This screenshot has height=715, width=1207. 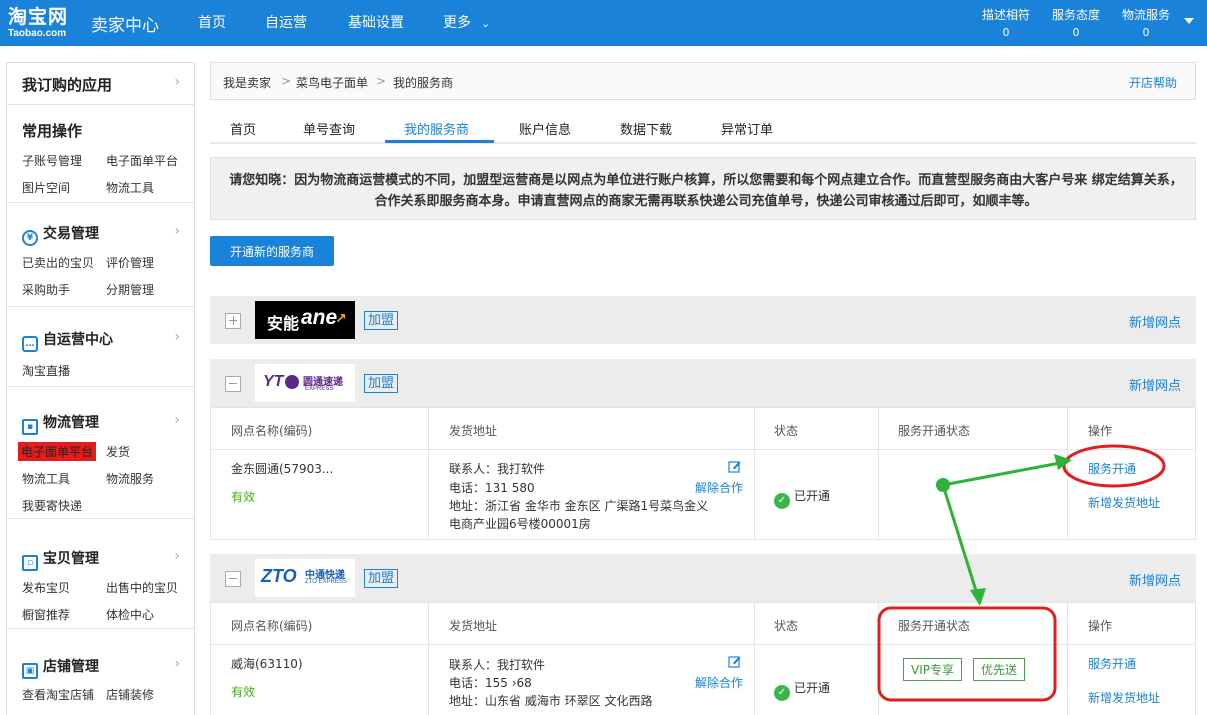 I want to click on sidebar-item-showcase: 橱窗推荐, so click(x=46, y=614).